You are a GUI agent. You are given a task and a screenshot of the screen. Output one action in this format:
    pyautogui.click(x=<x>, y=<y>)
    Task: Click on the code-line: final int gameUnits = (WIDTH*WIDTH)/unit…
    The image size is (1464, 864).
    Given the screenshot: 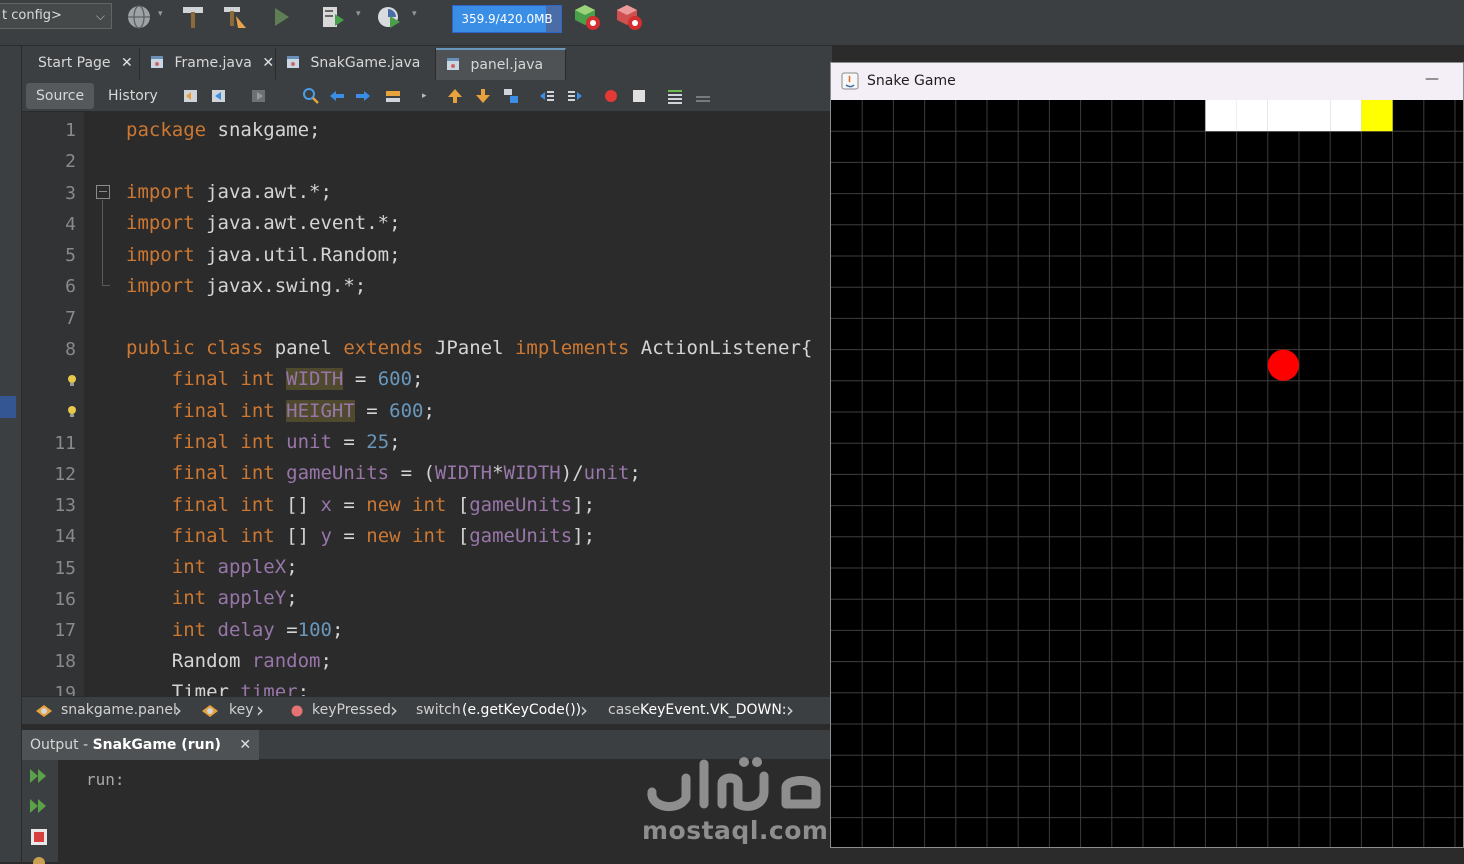 What is the action you would take?
    pyautogui.click(x=406, y=473)
    